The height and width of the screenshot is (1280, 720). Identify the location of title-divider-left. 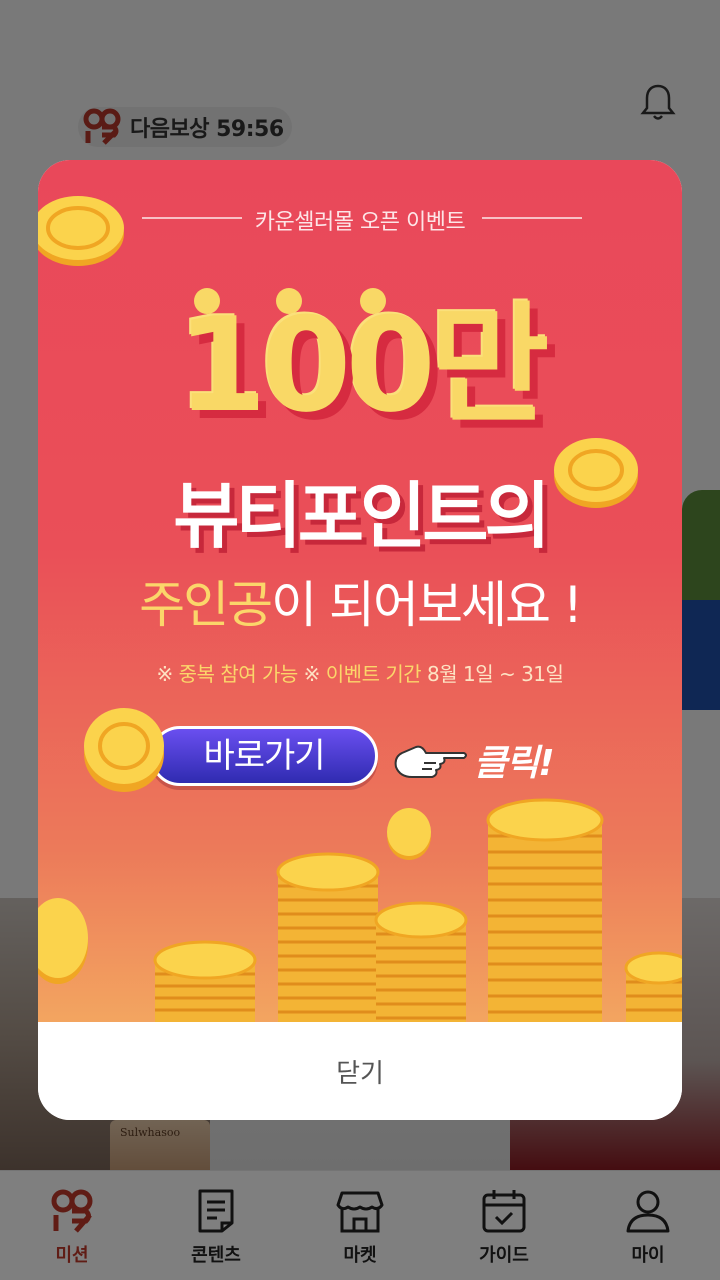
(192, 218).